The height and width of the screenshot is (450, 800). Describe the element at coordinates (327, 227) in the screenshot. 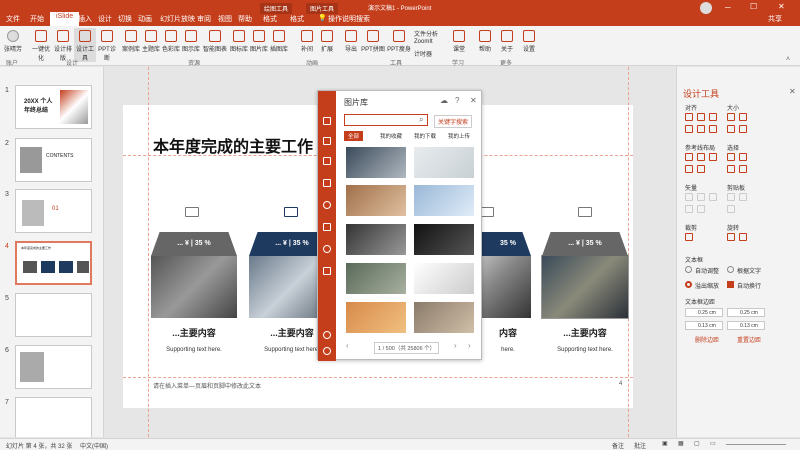

I see `flask-icon` at that location.